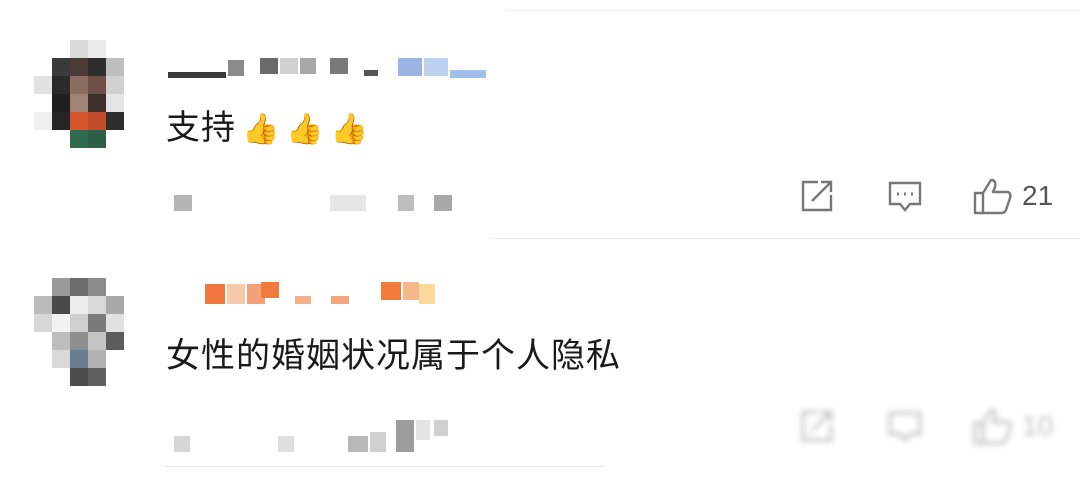  I want to click on like-button: 21, so click(1012, 196).